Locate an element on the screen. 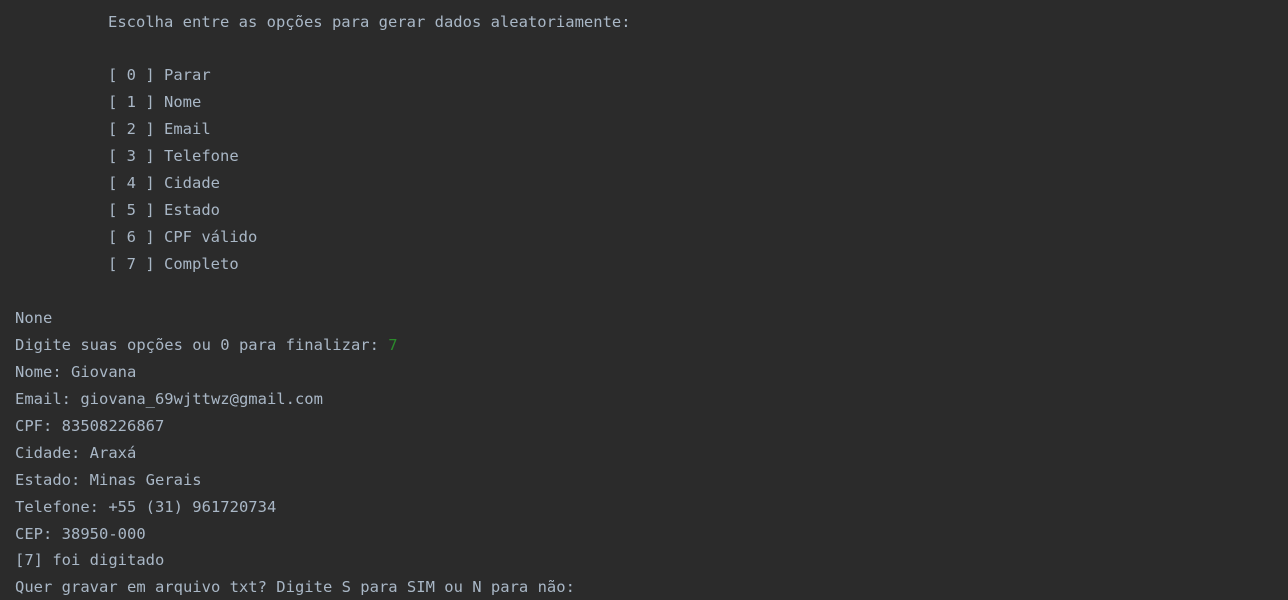 The width and height of the screenshot is (1288, 600). input-prompt-text: Digite suas opções ou 0 para finalizar: is located at coordinates (202, 345).